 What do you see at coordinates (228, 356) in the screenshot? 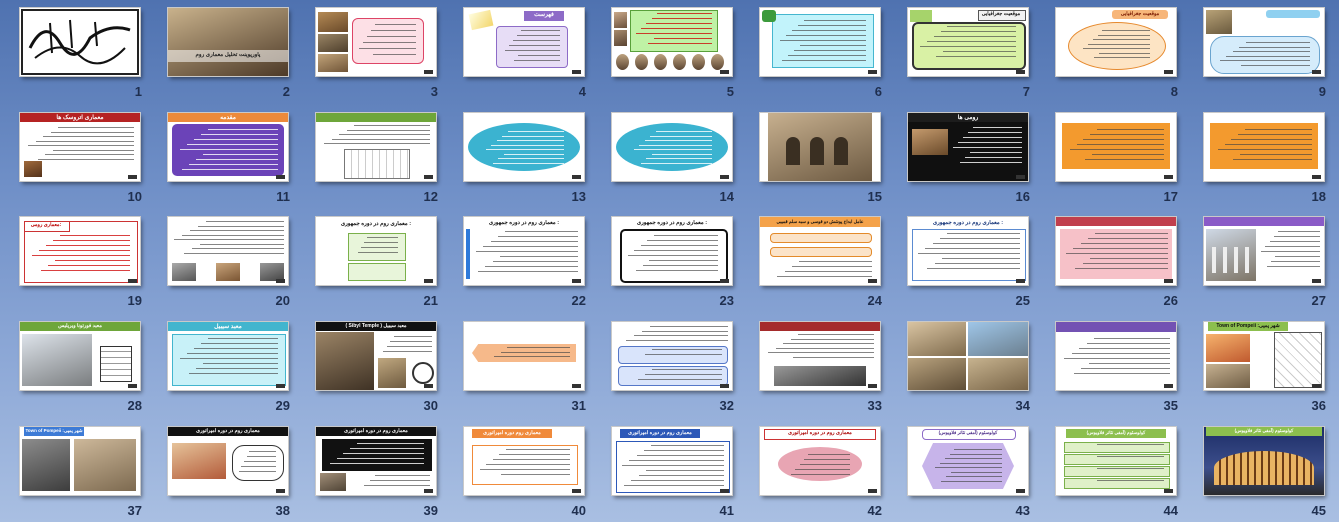
I see `slide-thumbnail: معبد سیبیل` at bounding box center [228, 356].